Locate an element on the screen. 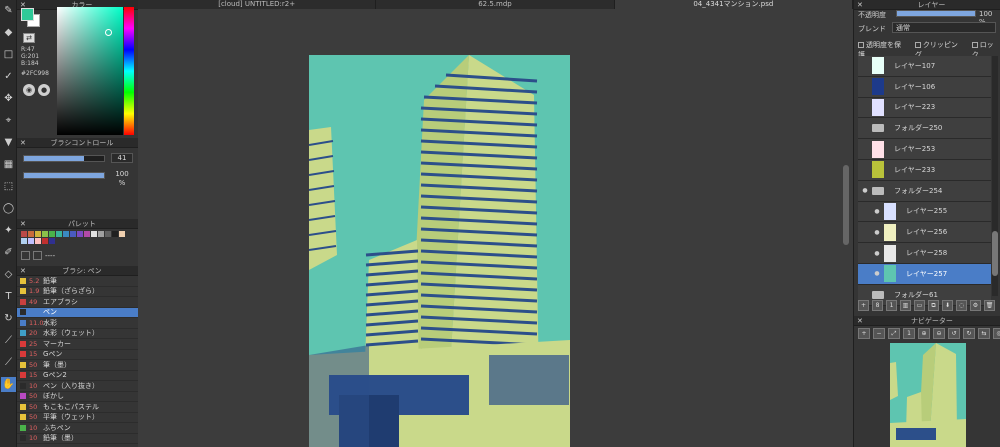  canvas-vertical-scrollbar is located at coordinates (846, 205).